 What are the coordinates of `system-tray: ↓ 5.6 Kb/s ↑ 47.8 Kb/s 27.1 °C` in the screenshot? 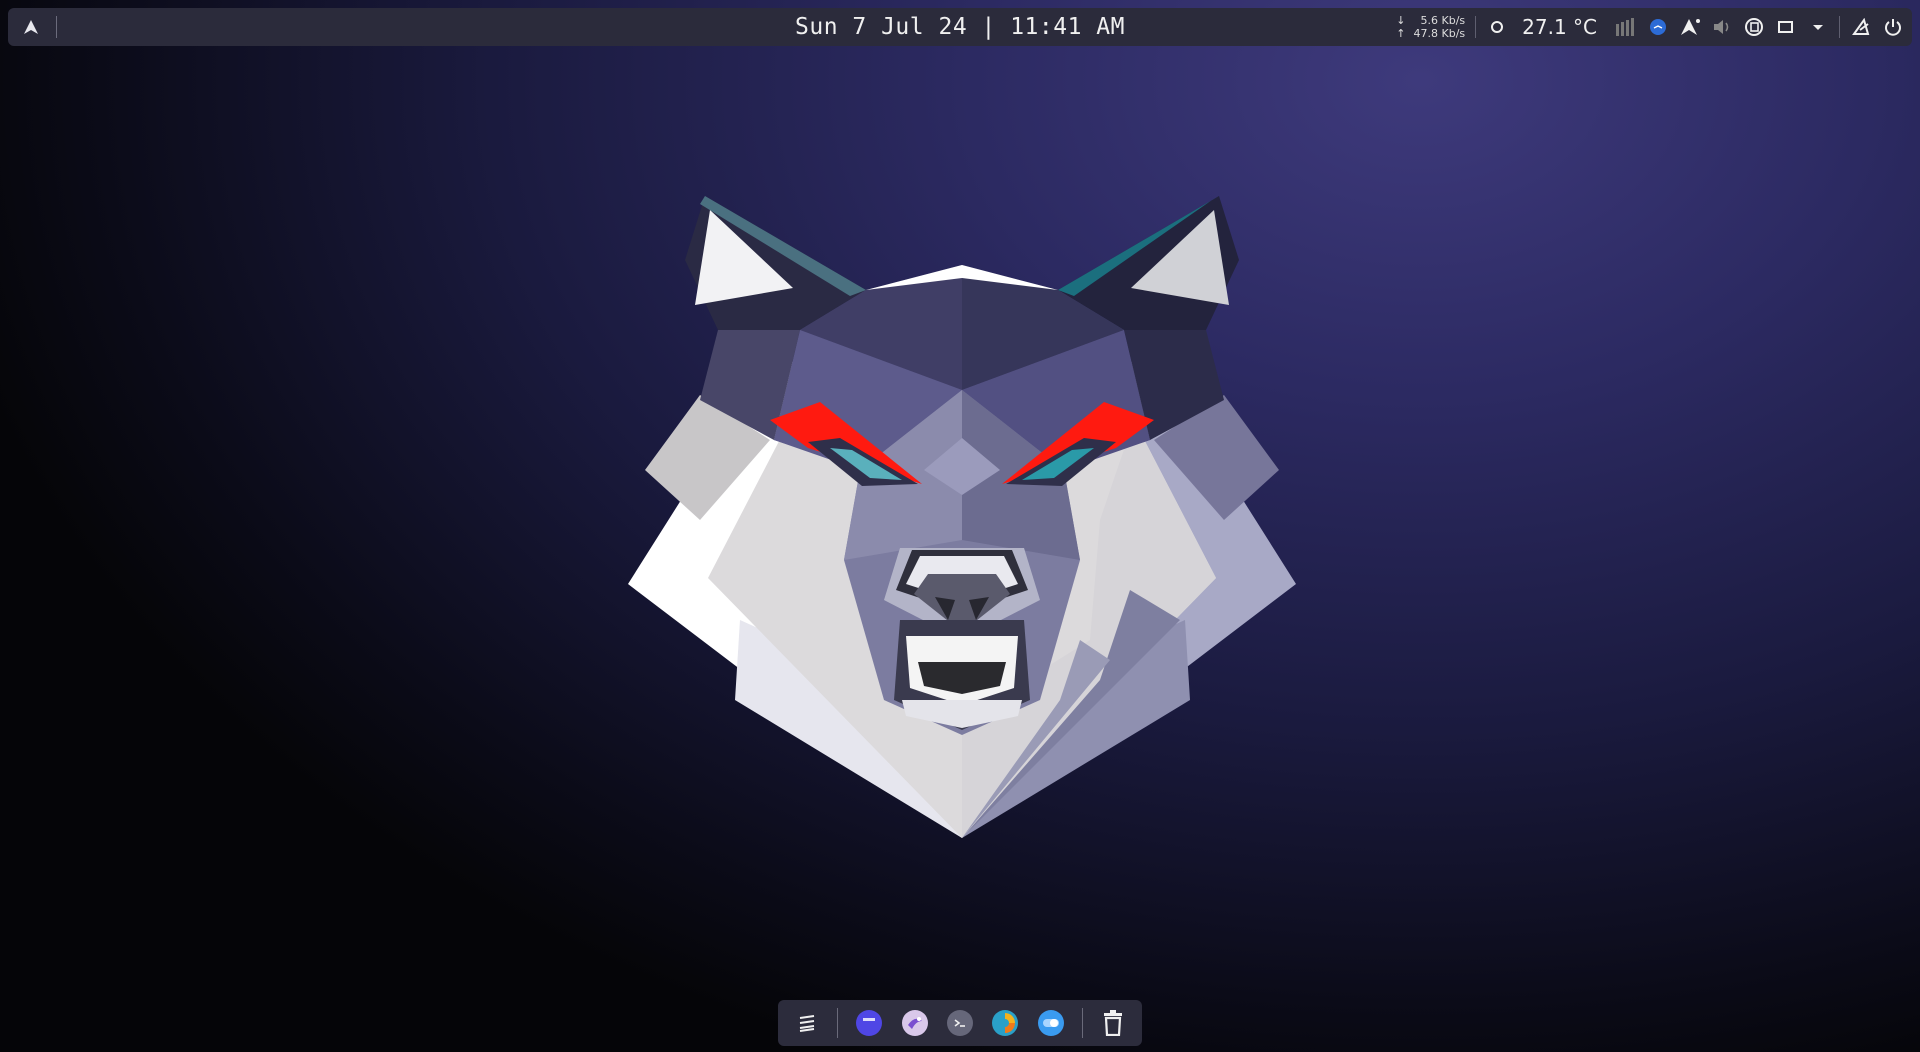 It's located at (1650, 27).